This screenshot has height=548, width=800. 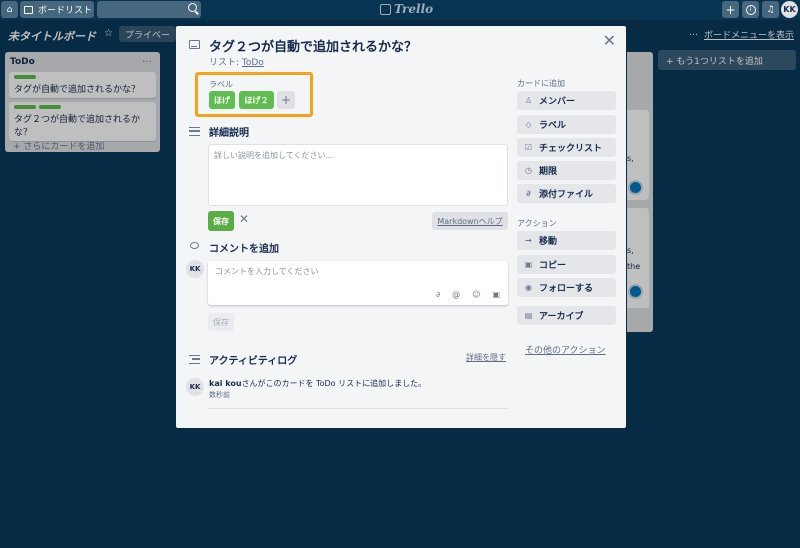 I want to click on activity-heading: アクティビティログ, so click(x=253, y=361).